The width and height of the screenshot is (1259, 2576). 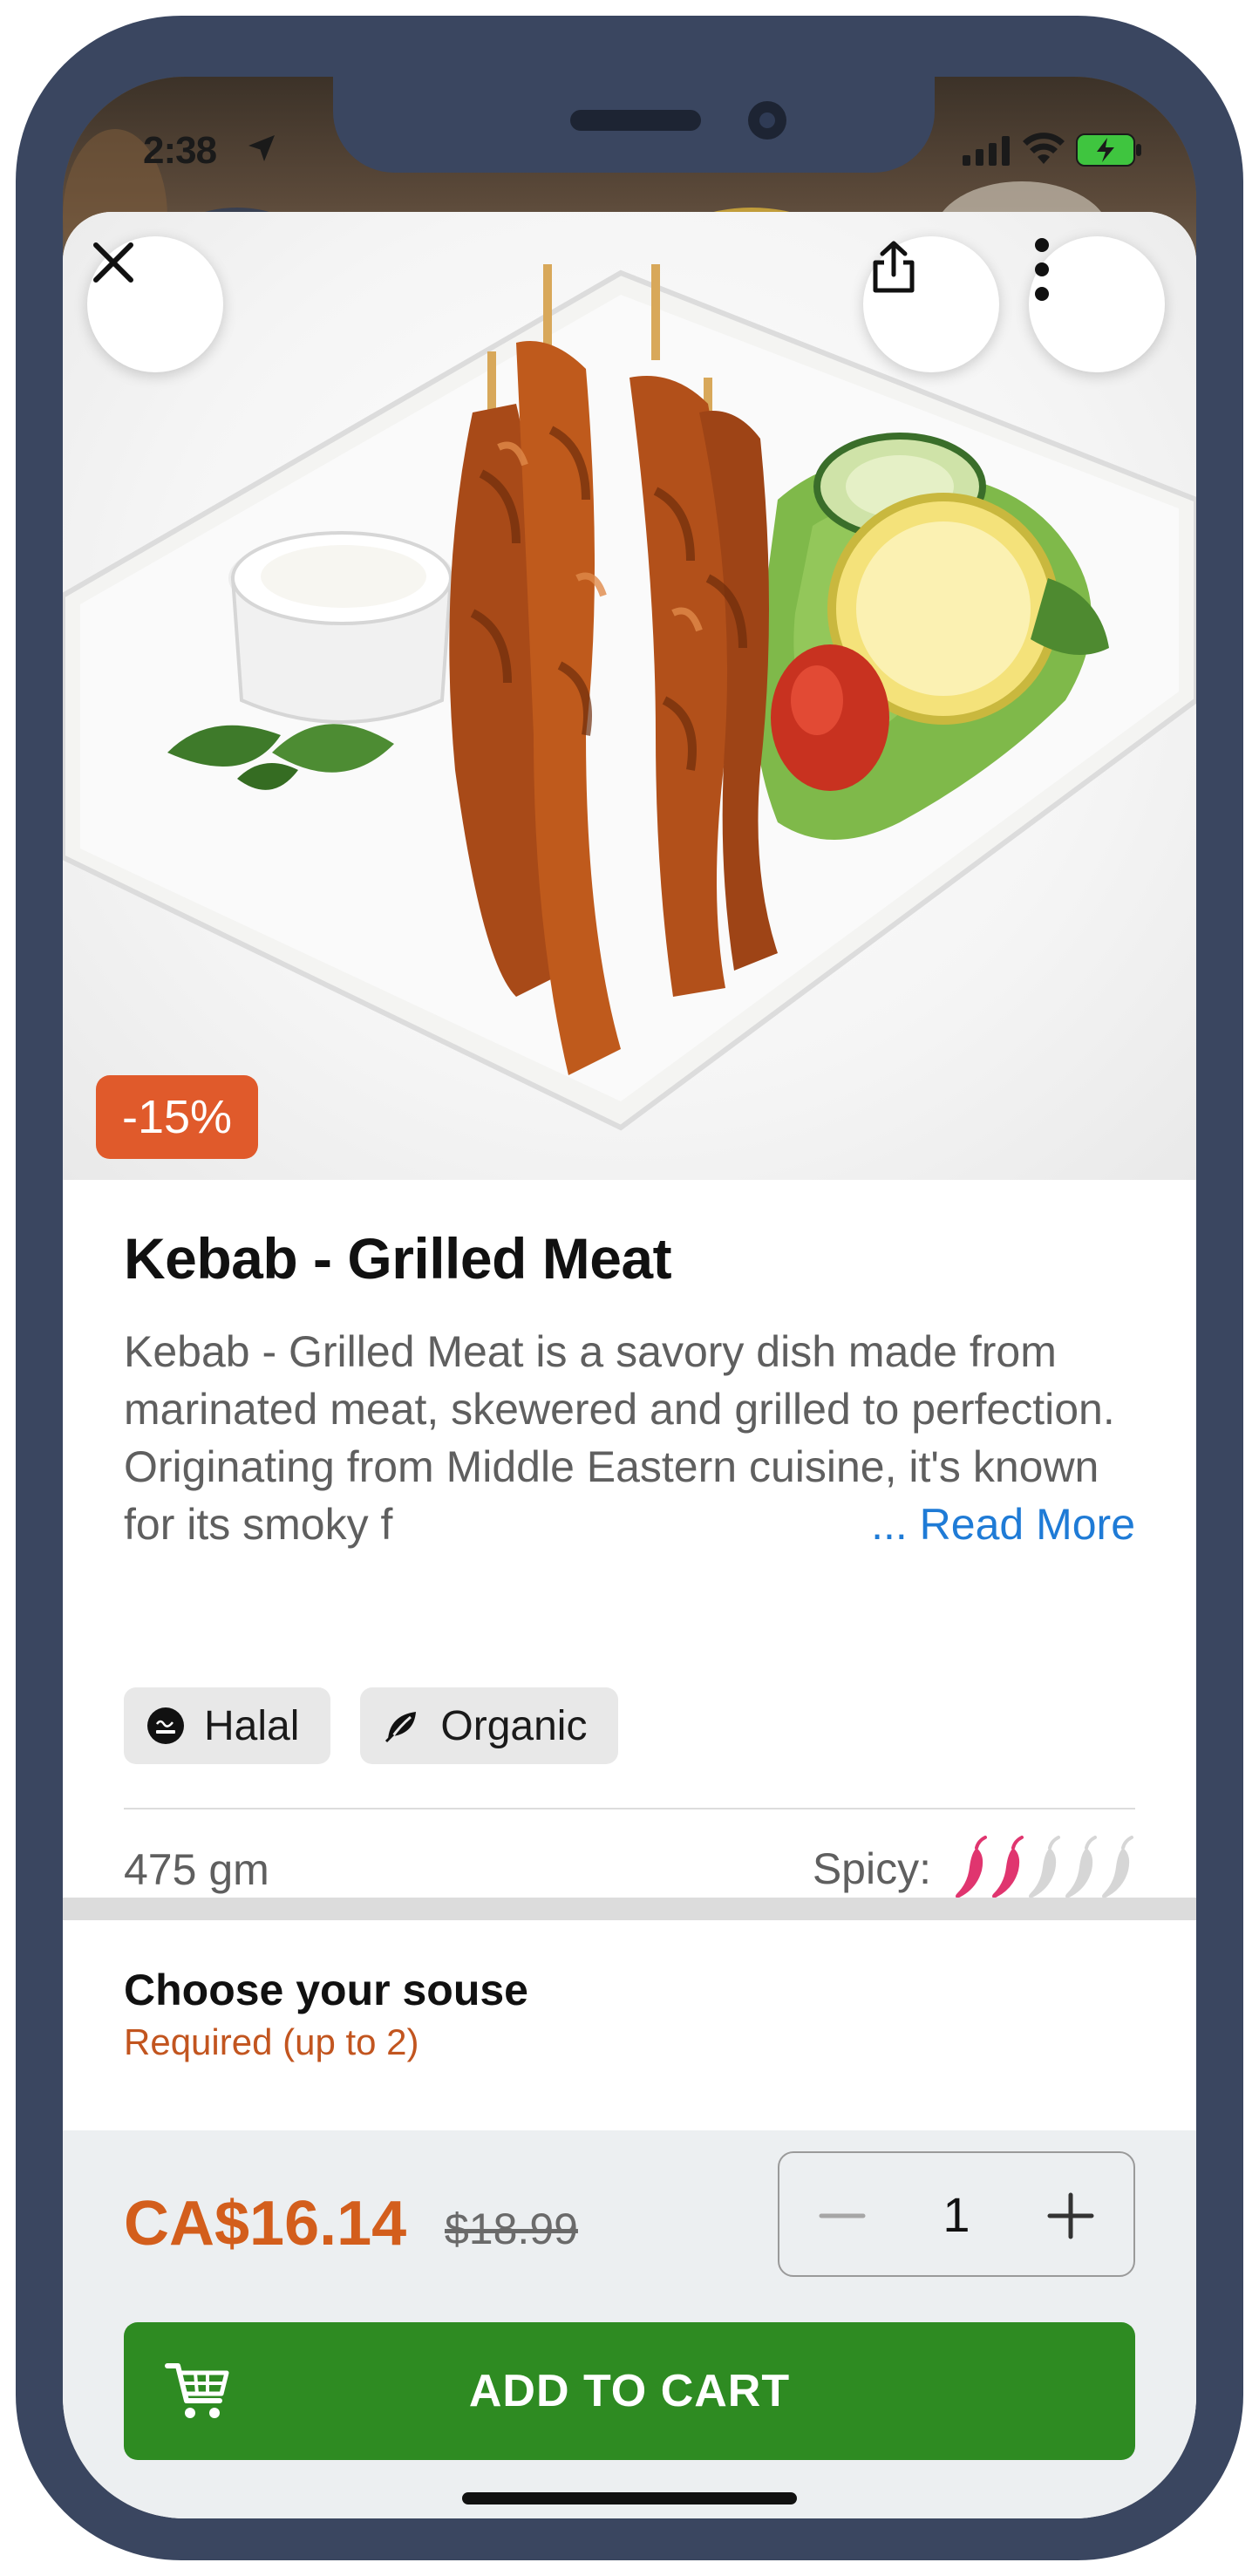 I want to click on more-options-button, so click(x=1097, y=304).